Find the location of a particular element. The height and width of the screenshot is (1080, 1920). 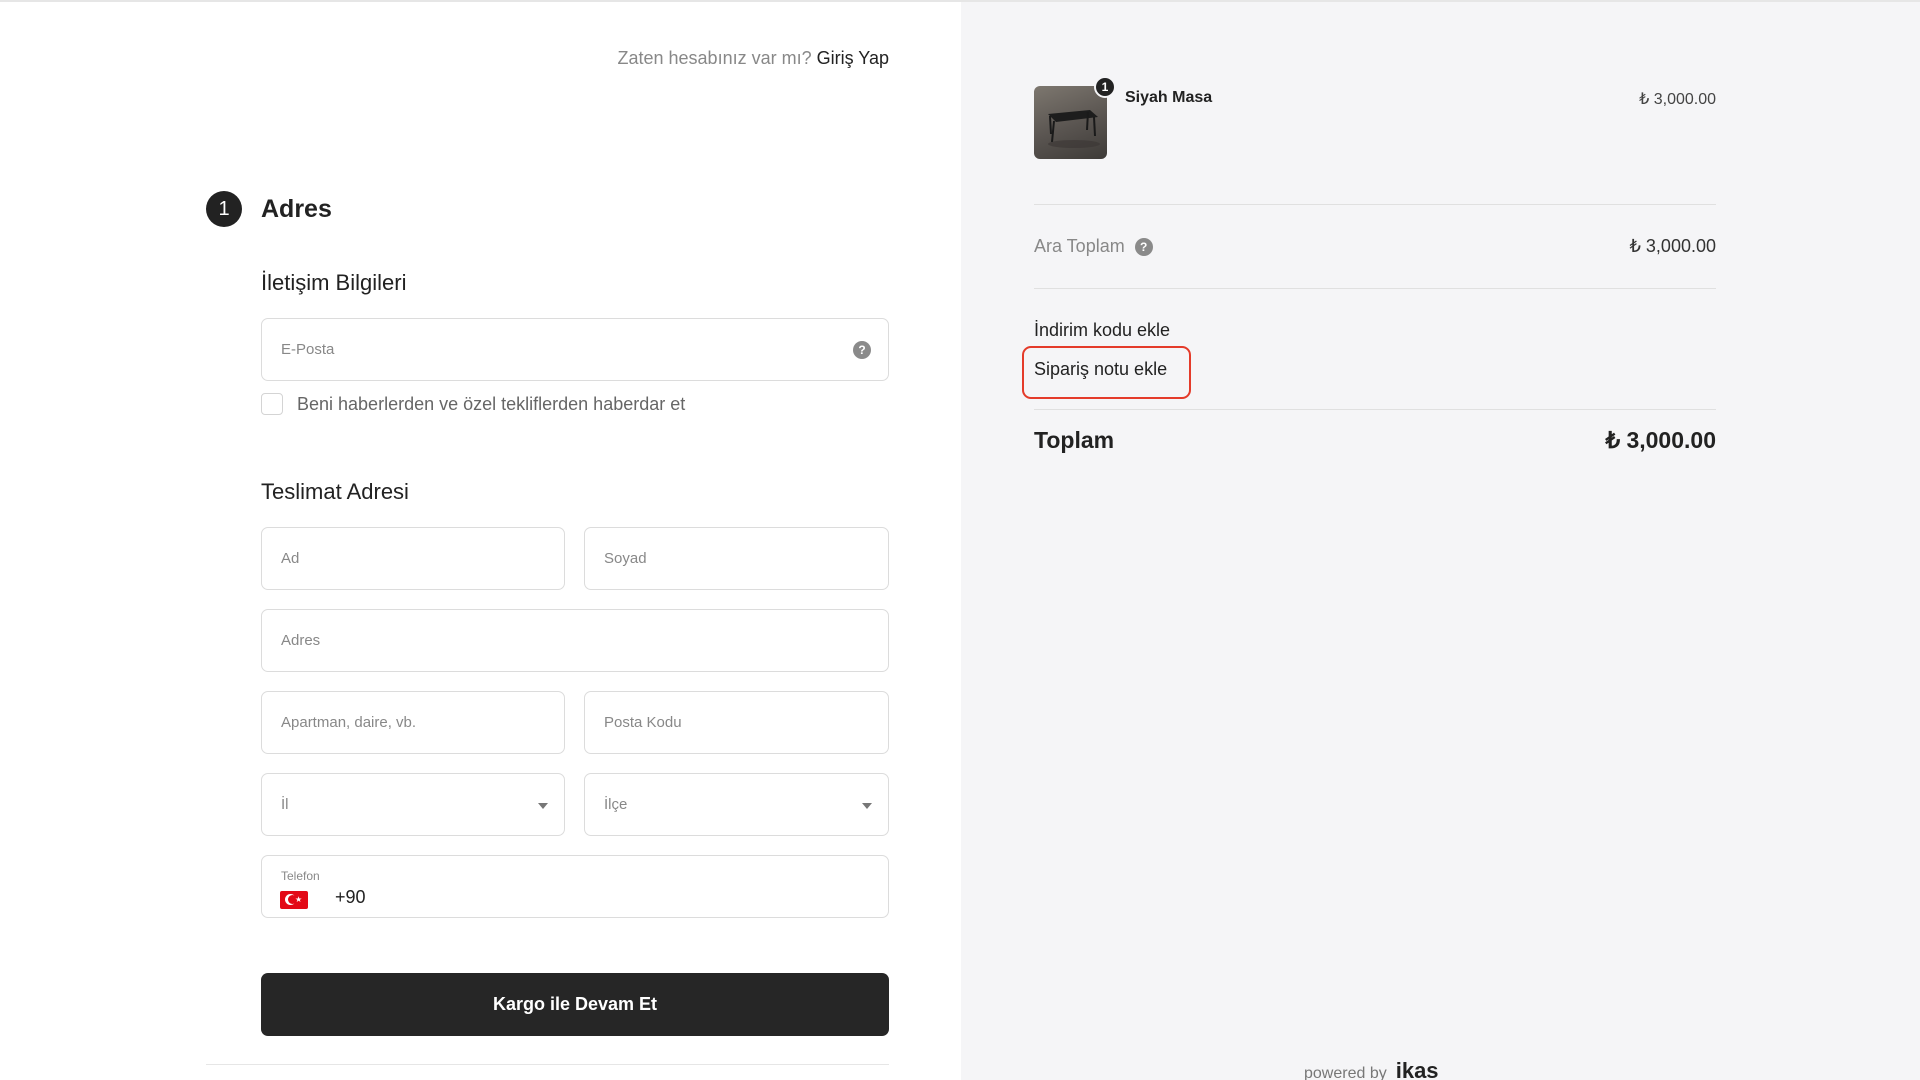

apartment-field is located at coordinates (413, 722).